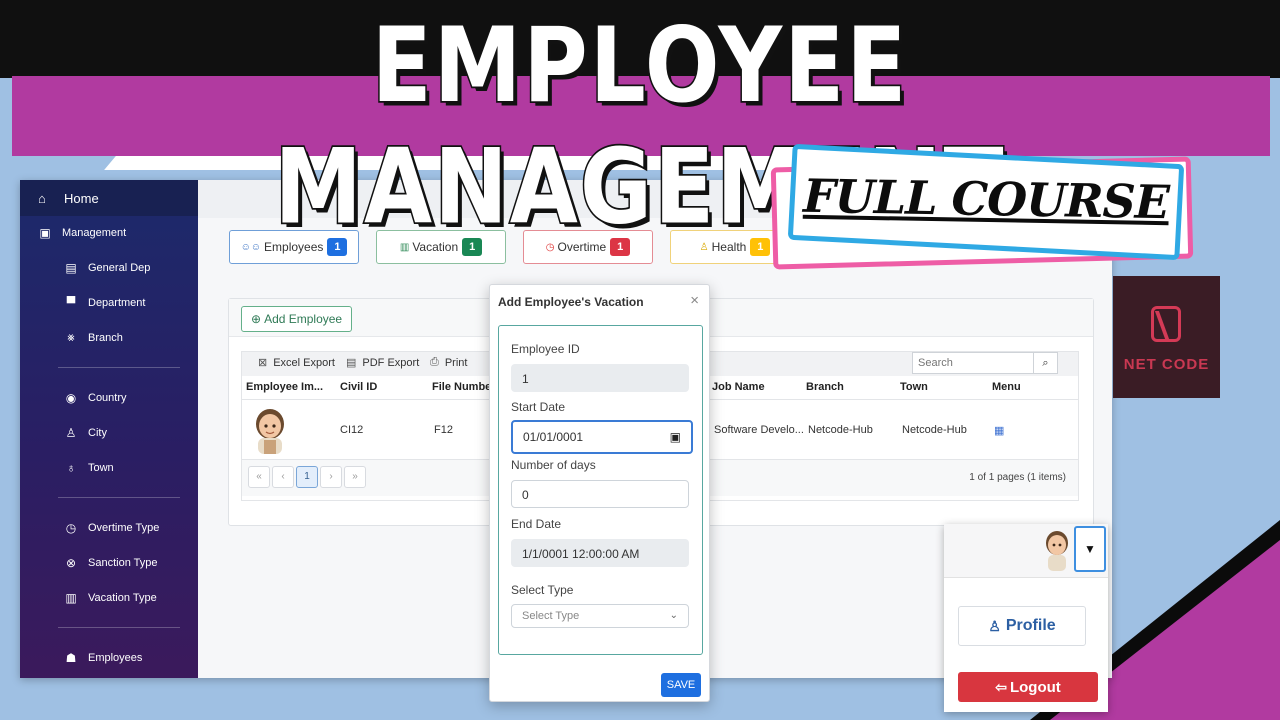 This screenshot has width=1280, height=720. I want to click on profile-label: Profile, so click(1030, 625).